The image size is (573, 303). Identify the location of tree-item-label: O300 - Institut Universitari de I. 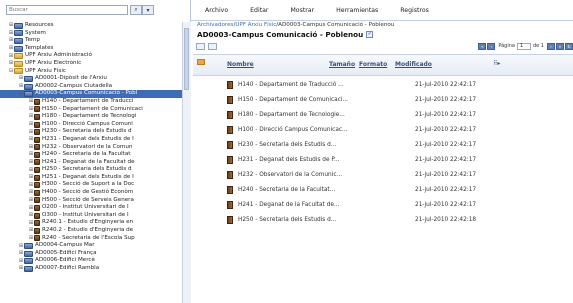
(85, 214).